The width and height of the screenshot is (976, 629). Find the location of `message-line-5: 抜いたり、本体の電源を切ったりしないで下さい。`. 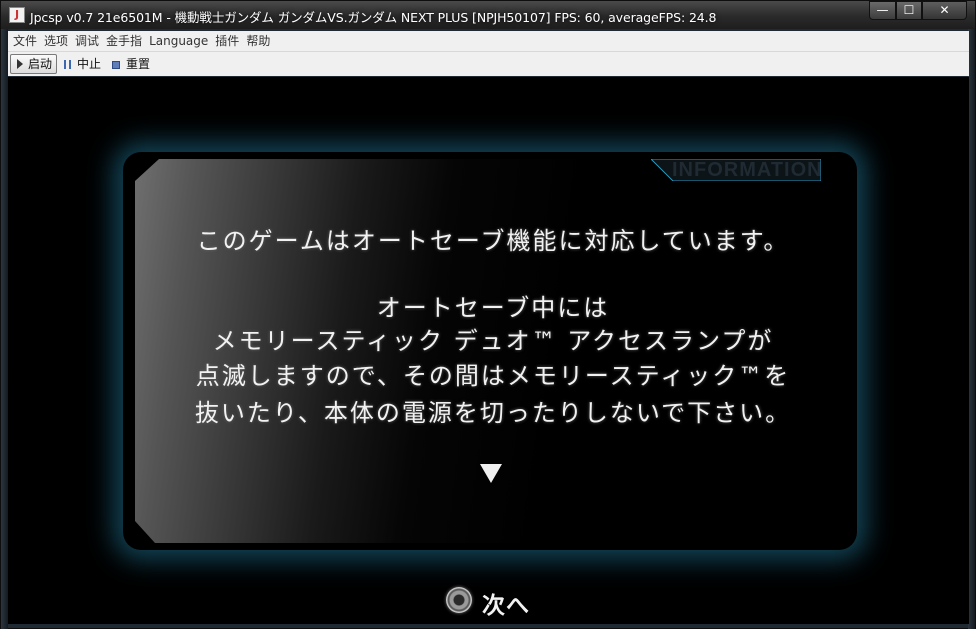

message-line-5: 抜いたり、本体の電源を切ったりしないで下さい。 is located at coordinates (493, 413).